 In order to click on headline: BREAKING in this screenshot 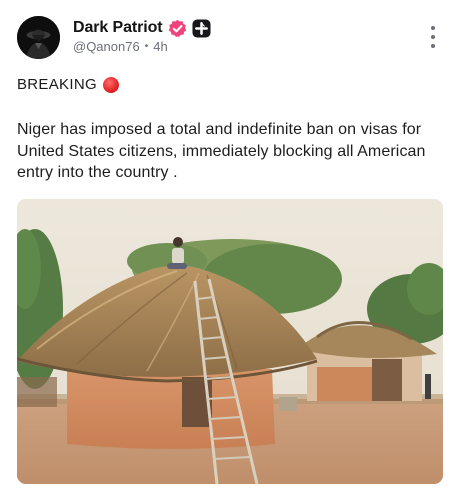, I will do `click(68, 84)`.